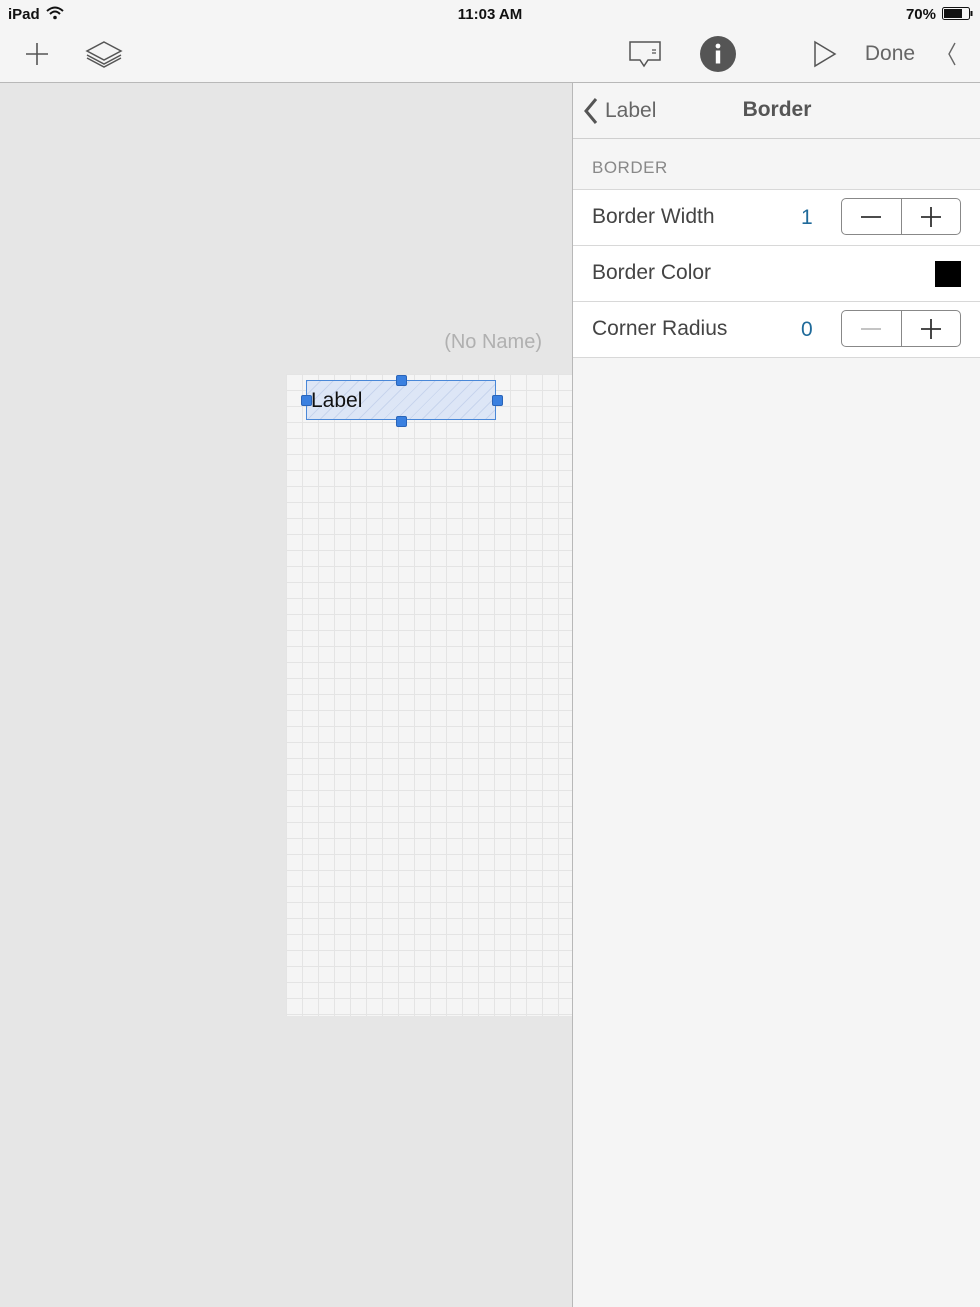 The width and height of the screenshot is (980, 1307). I want to click on status-bar: iPad 11:03 AM 70%, so click(490, 14).